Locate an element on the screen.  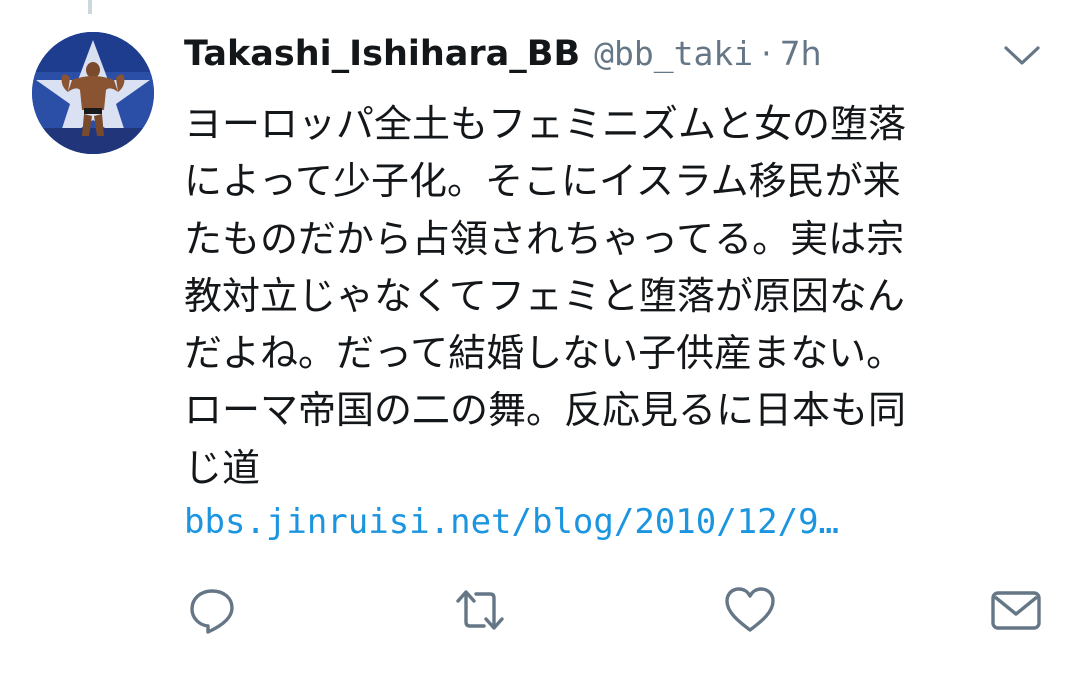
share-button is located at coordinates (1016, 610).